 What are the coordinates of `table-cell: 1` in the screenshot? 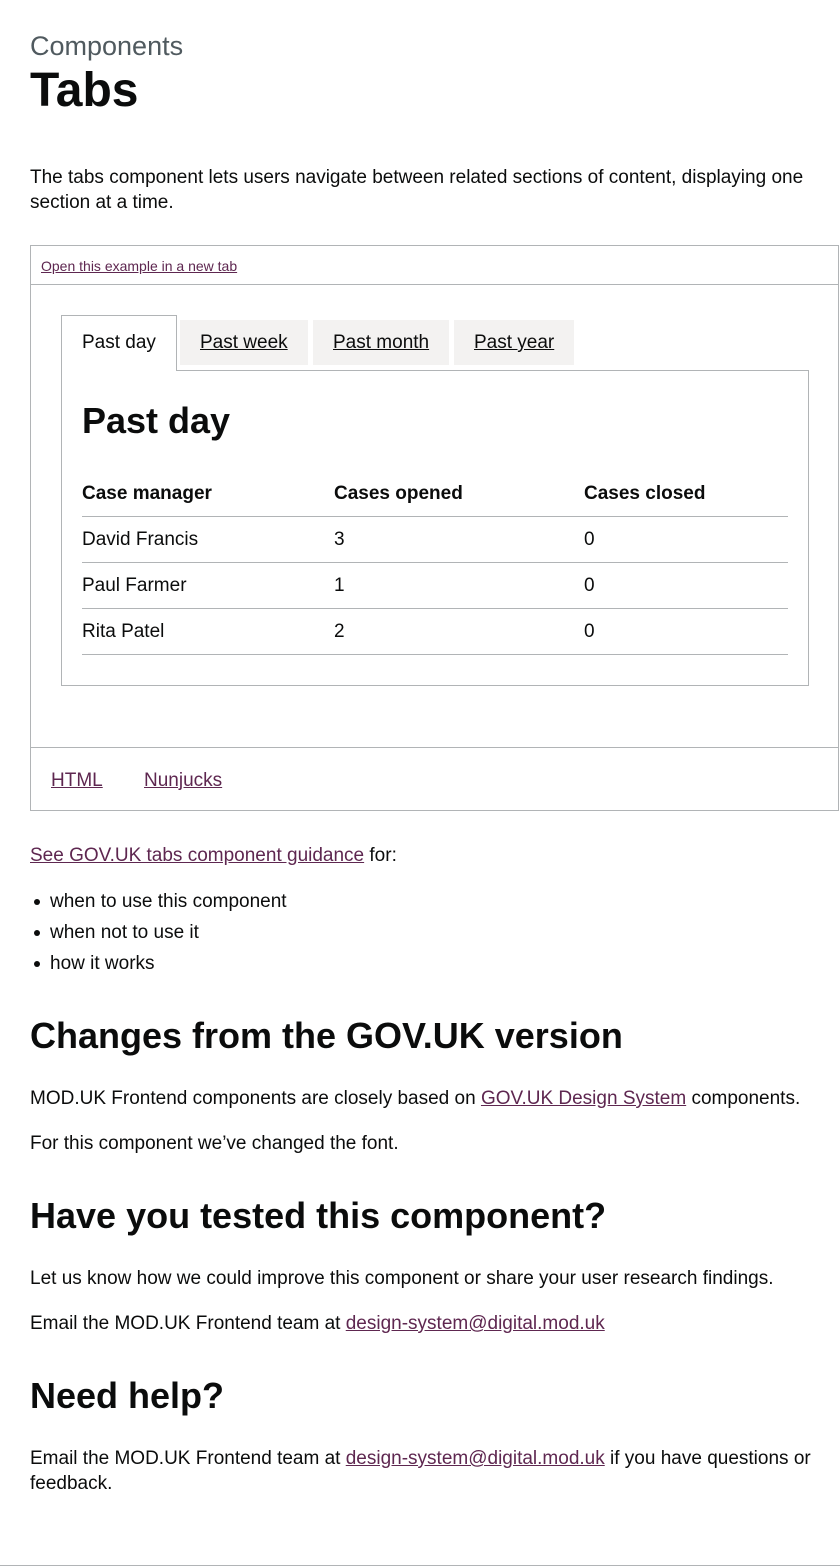 It's located at (459, 585).